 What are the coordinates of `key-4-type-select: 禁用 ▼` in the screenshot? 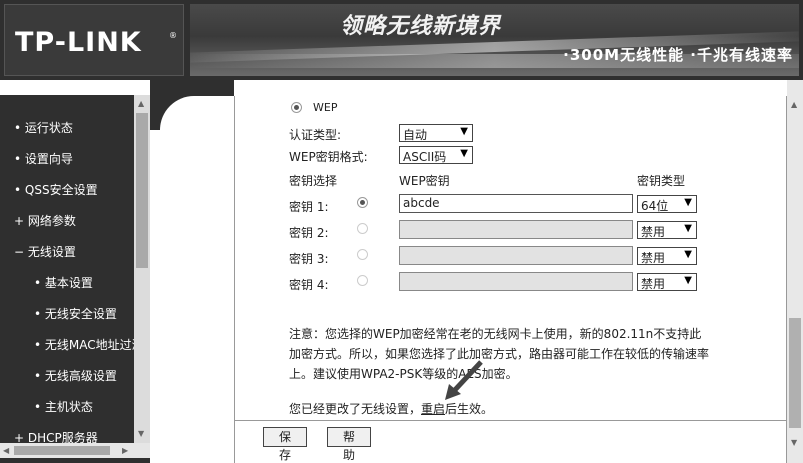 It's located at (667, 282).